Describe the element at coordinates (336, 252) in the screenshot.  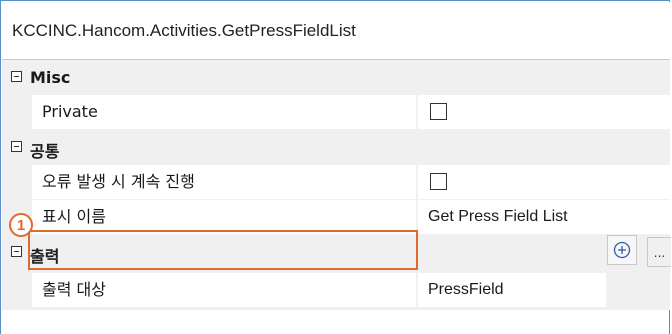
I see `category-output: 출력` at that location.